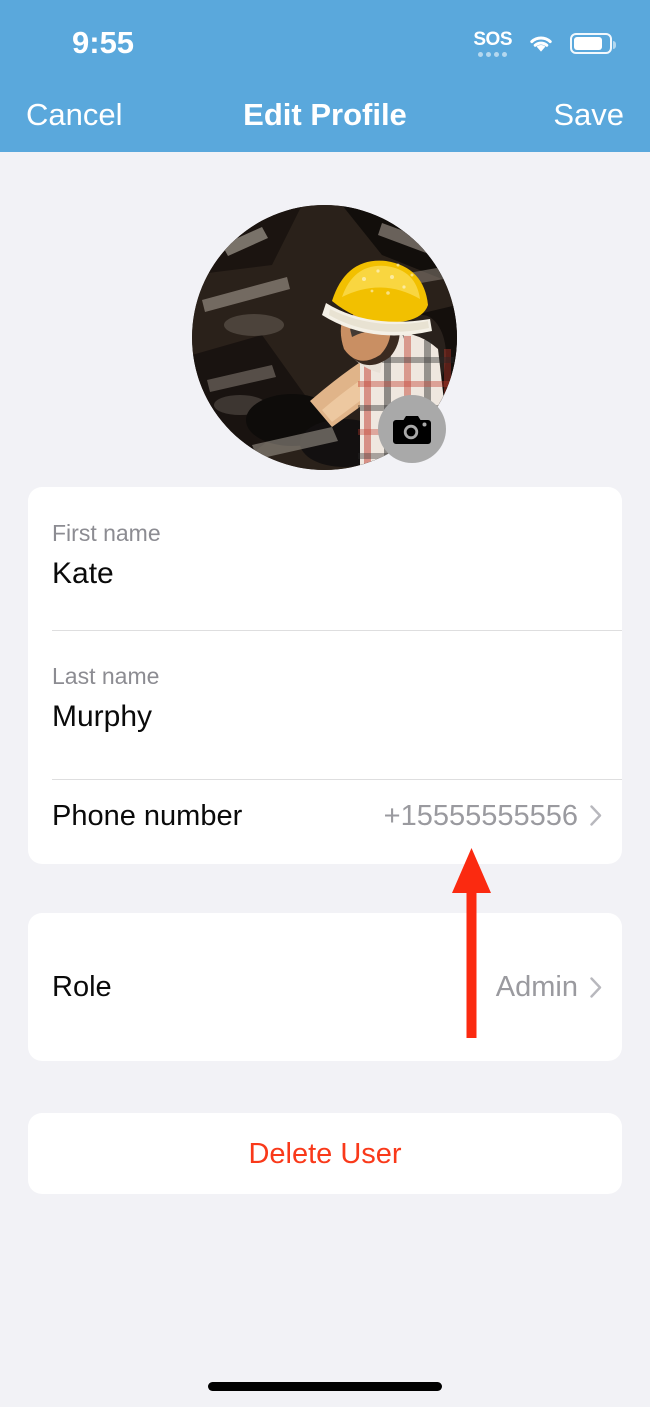 The width and height of the screenshot is (650, 1407). Describe the element at coordinates (102, 717) in the screenshot. I see `last-name-value: Murphy` at that location.